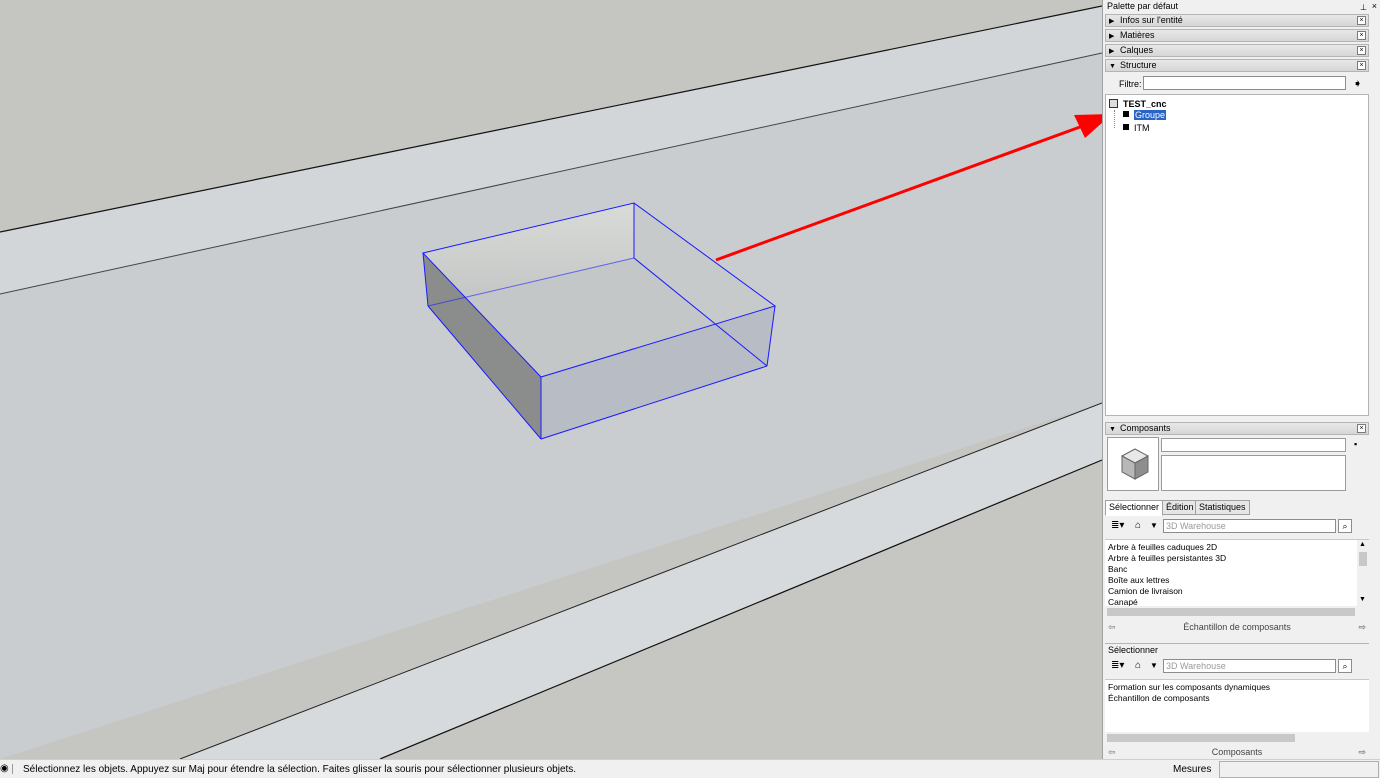 This screenshot has width=1380, height=778. What do you see at coordinates (1362, 599) in the screenshot?
I see `scroll-down-icon: ▼` at bounding box center [1362, 599].